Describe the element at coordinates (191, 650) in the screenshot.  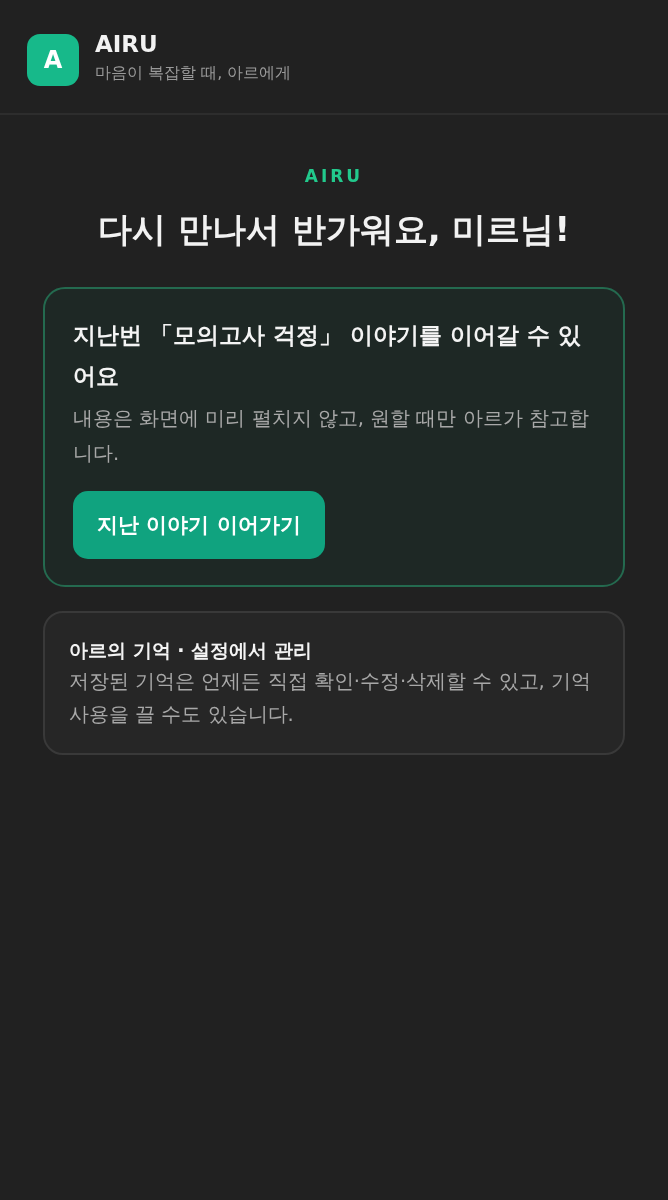
I see `card-title: 아르의 기억 · 설정에서 관리` at that location.